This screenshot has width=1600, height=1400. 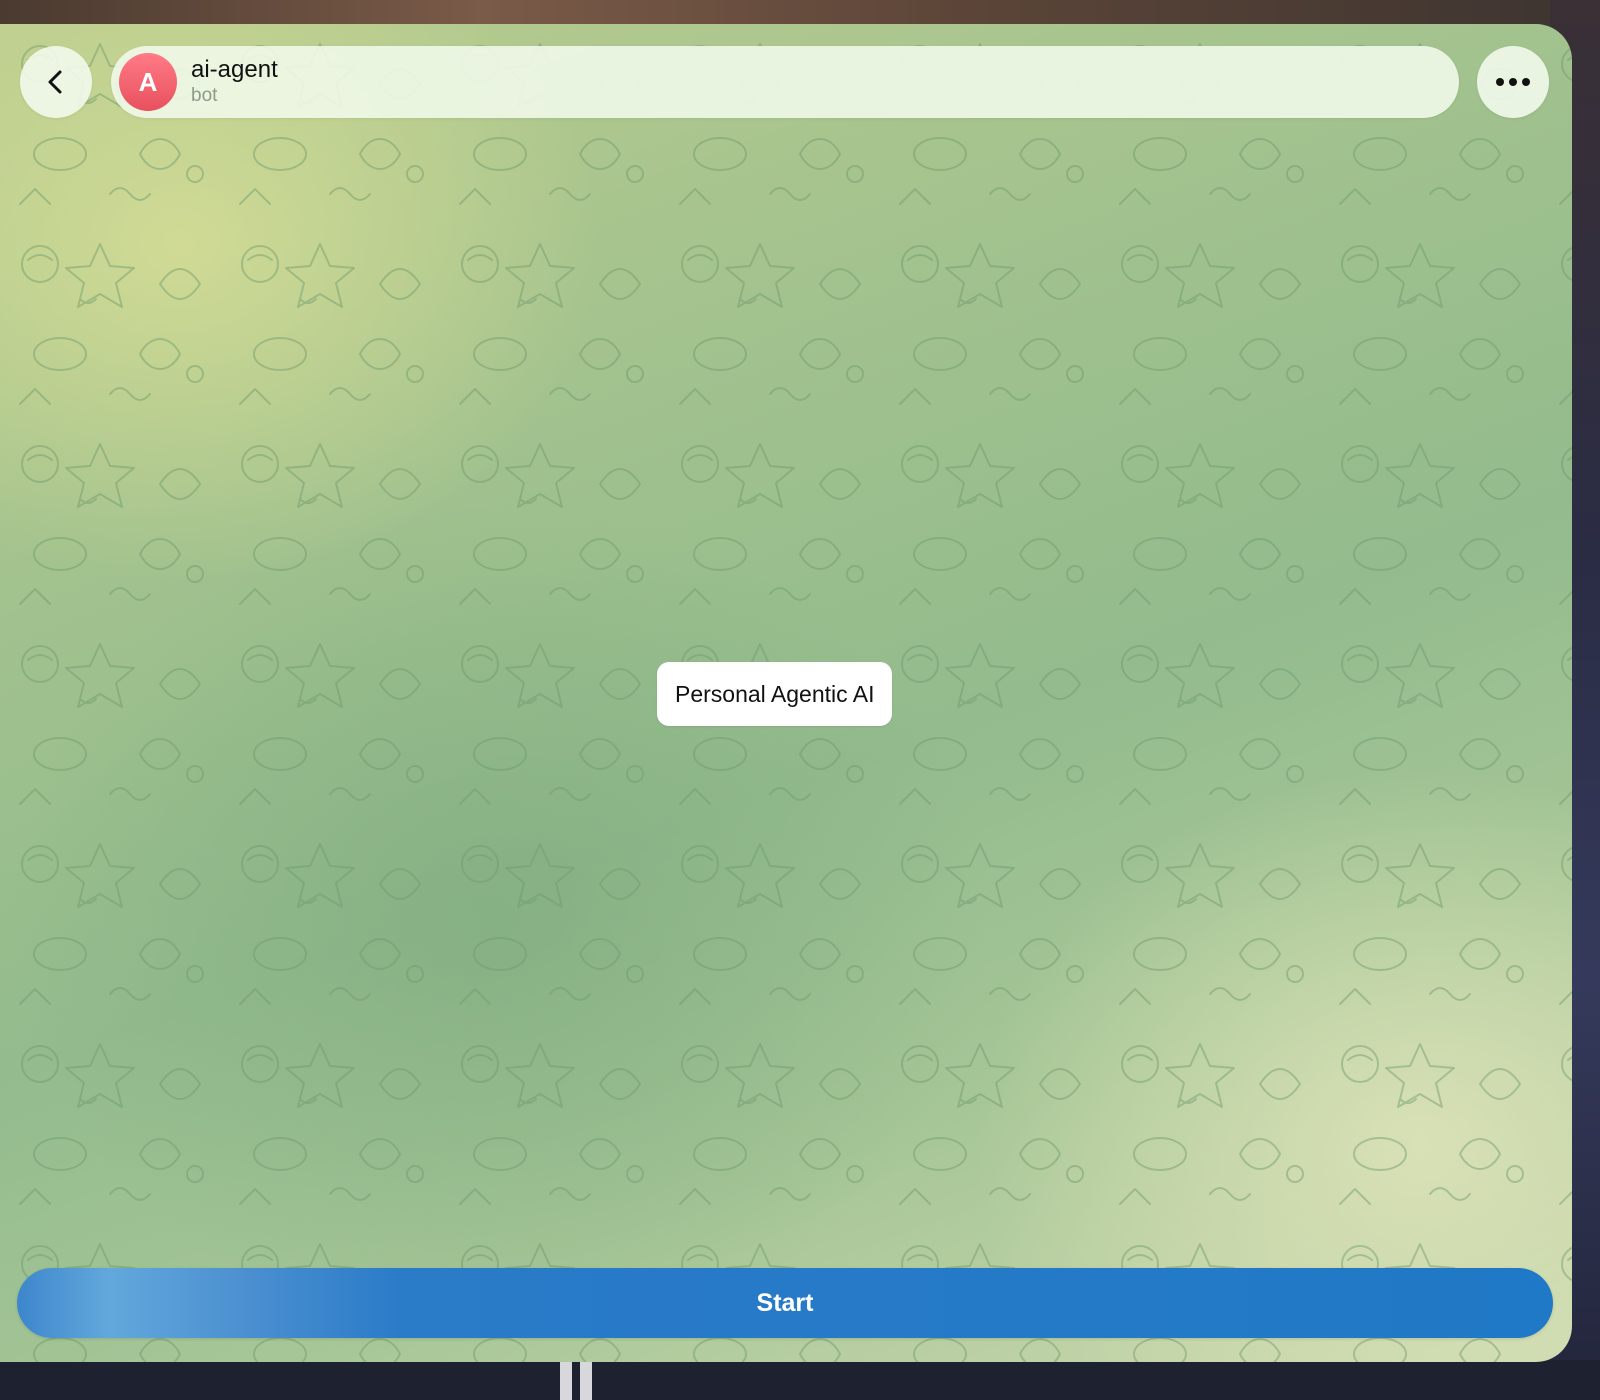 What do you see at coordinates (800, 1380) in the screenshot?
I see `desktop-background-bottom` at bounding box center [800, 1380].